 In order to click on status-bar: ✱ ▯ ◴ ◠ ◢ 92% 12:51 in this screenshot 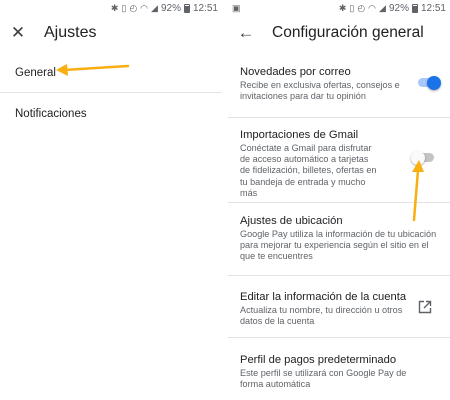, I will do `click(111, 8)`.